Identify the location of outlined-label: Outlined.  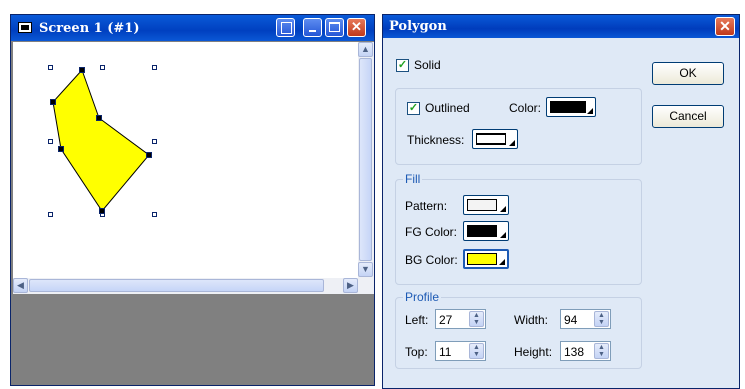
(447, 108).